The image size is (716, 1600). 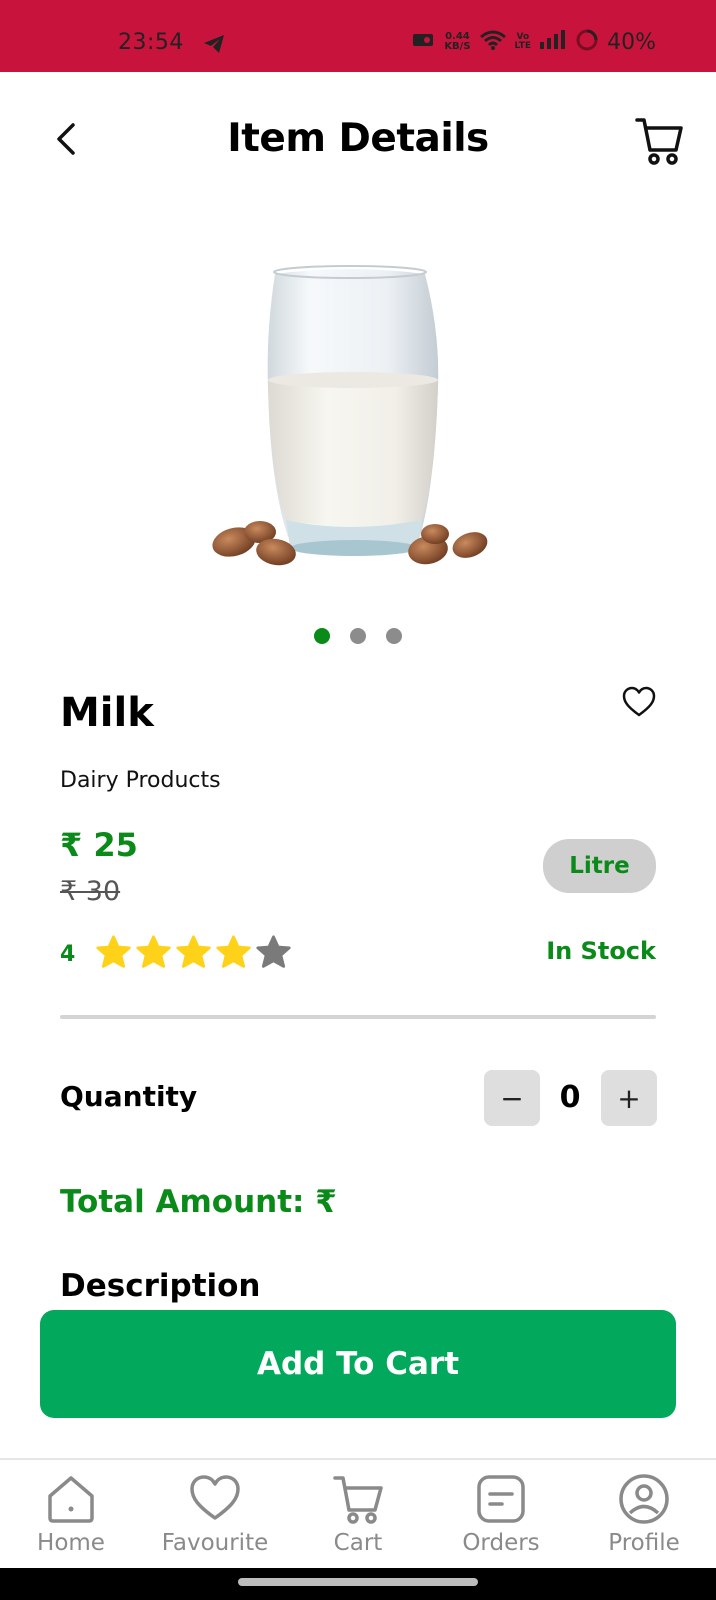 I want to click on page-title: Item Details, so click(x=358, y=138).